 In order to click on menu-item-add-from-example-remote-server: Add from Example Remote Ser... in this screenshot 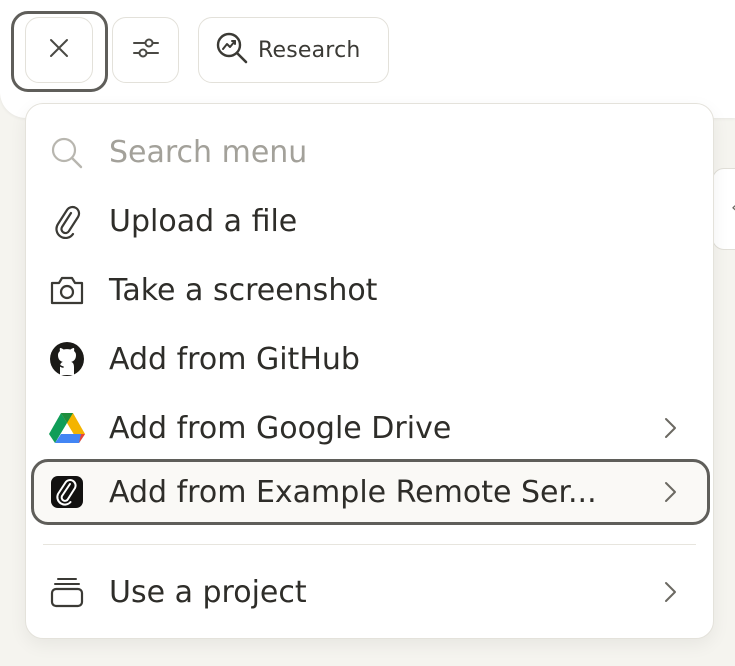, I will do `click(369, 492)`.